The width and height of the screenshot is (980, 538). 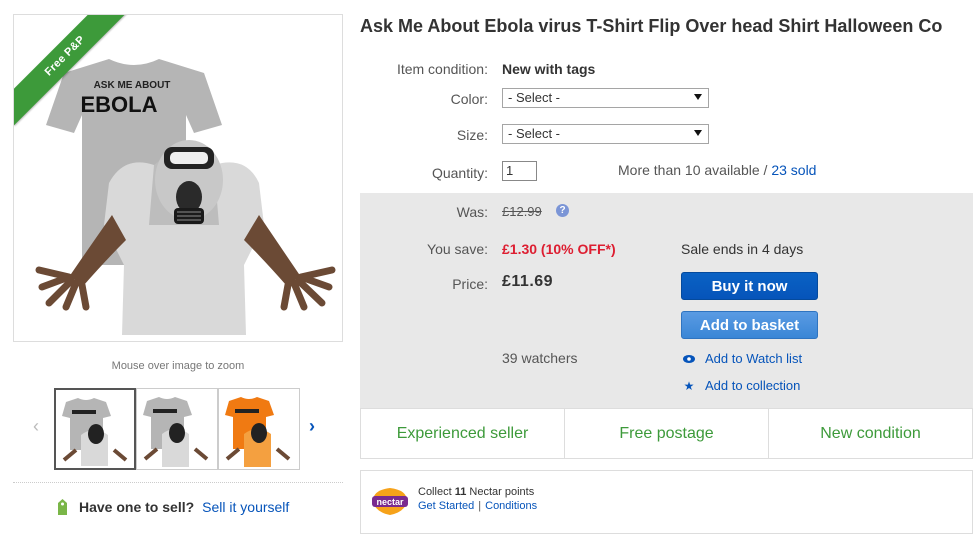 I want to click on price-label: Price:, so click(x=470, y=284).